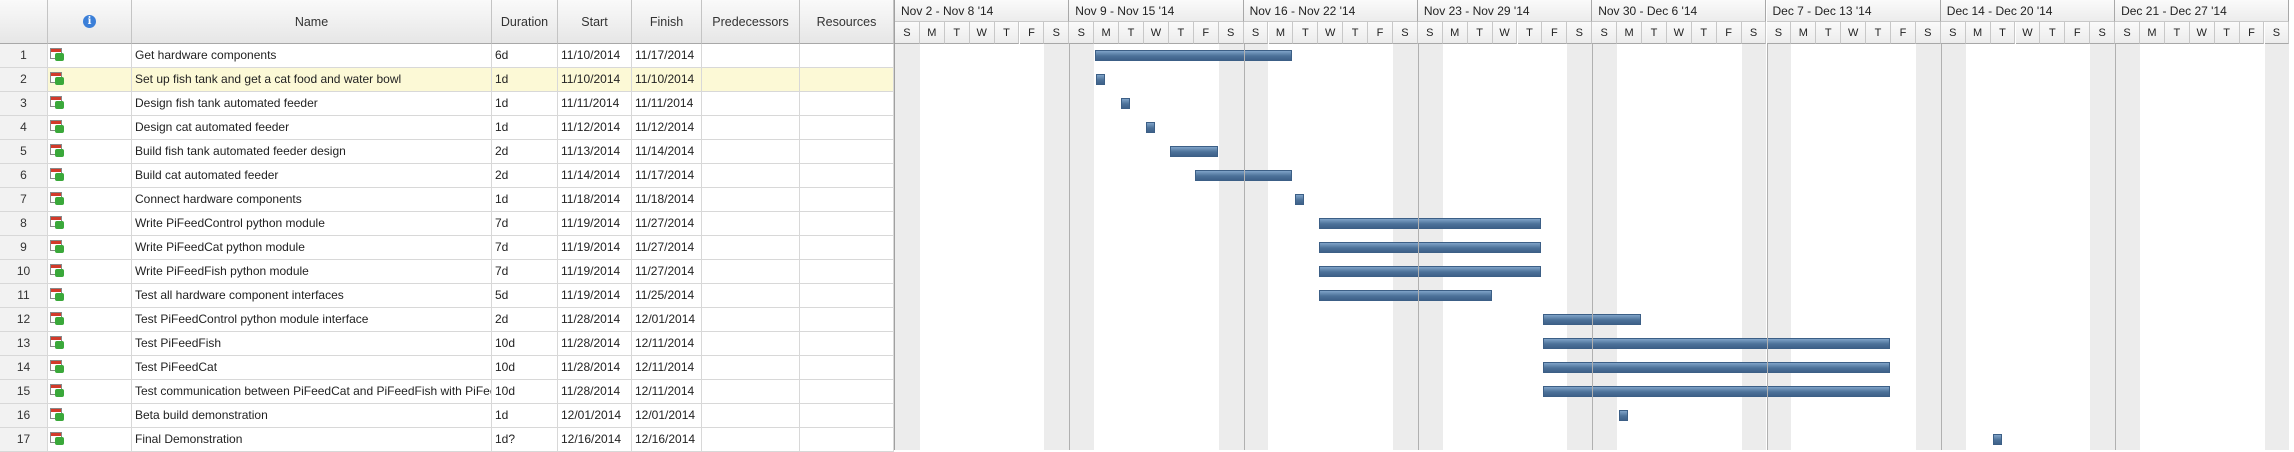 This screenshot has height=452, width=2294. What do you see at coordinates (24, 367) in the screenshot?
I see `row-number: 14` at bounding box center [24, 367].